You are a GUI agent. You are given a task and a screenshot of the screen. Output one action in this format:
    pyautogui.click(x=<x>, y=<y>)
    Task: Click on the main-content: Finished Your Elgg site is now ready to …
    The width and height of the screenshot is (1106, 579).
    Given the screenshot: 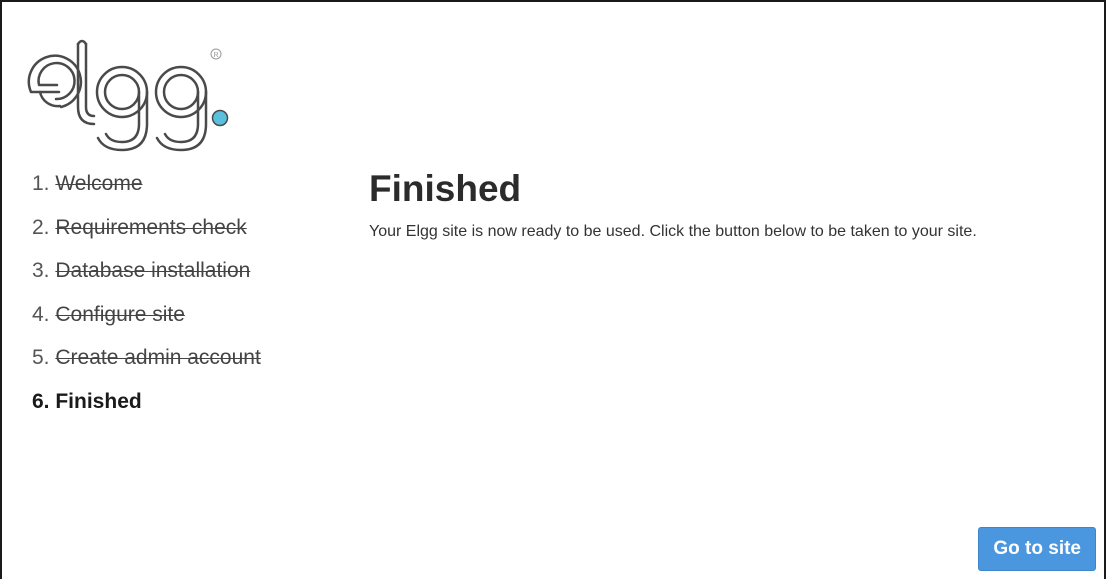 What is the action you would take?
    pyautogui.click(x=729, y=205)
    